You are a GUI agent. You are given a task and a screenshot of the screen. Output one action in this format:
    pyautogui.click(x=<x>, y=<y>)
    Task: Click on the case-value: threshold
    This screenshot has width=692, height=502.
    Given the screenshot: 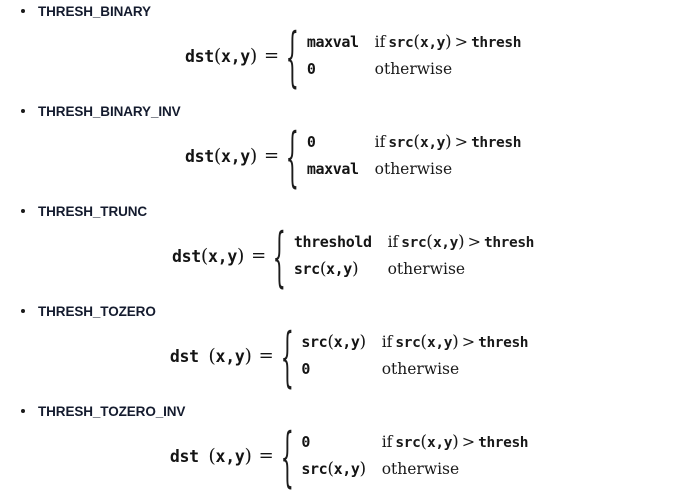 What is the action you would take?
    pyautogui.click(x=332, y=242)
    